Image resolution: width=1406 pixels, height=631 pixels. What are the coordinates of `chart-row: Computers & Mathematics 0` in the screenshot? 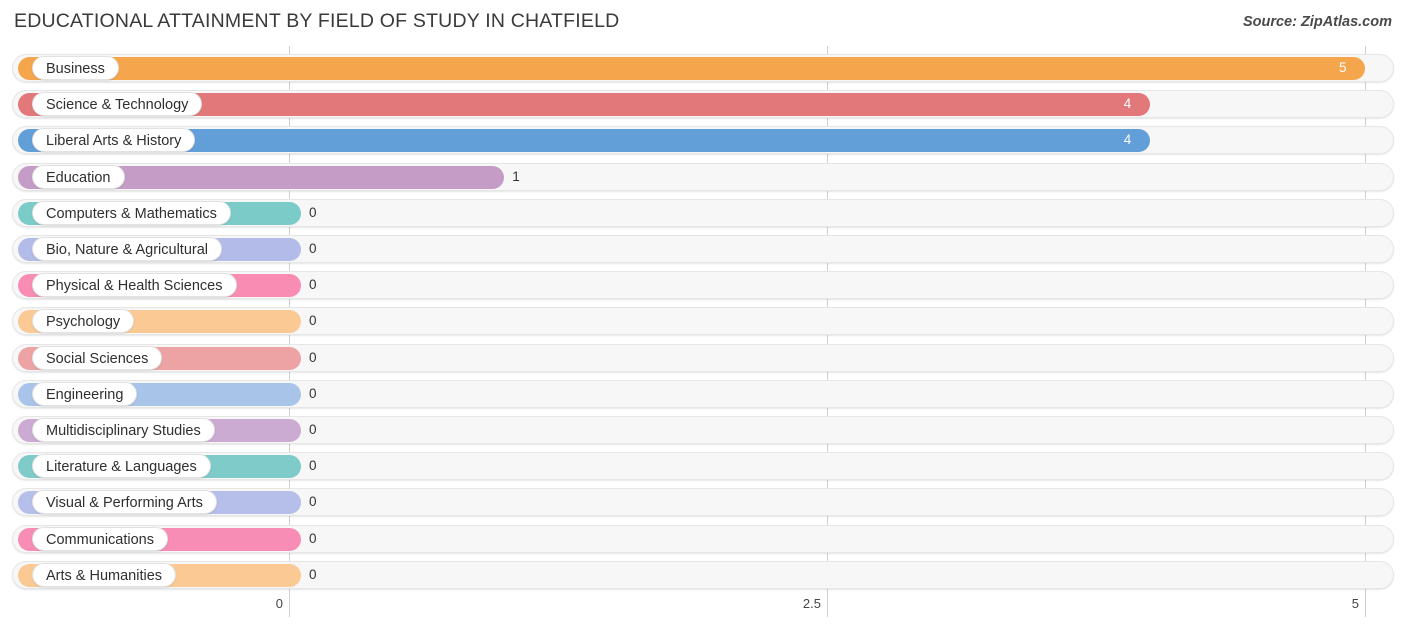 It's located at (703, 212).